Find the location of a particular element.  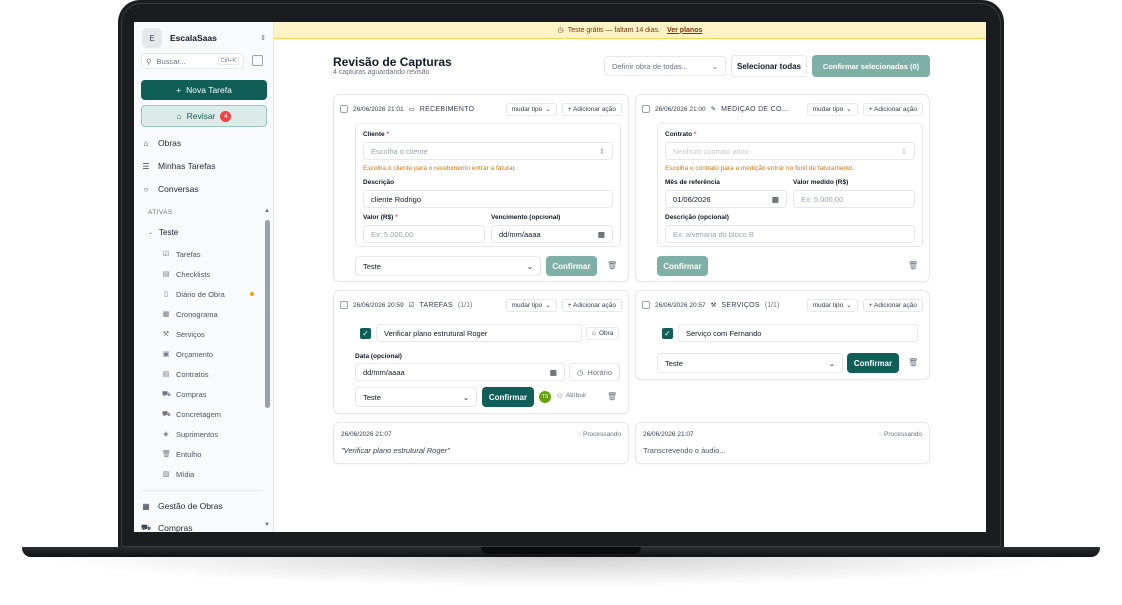

review-button: ⌂ Revisar 4 is located at coordinates (204, 116).